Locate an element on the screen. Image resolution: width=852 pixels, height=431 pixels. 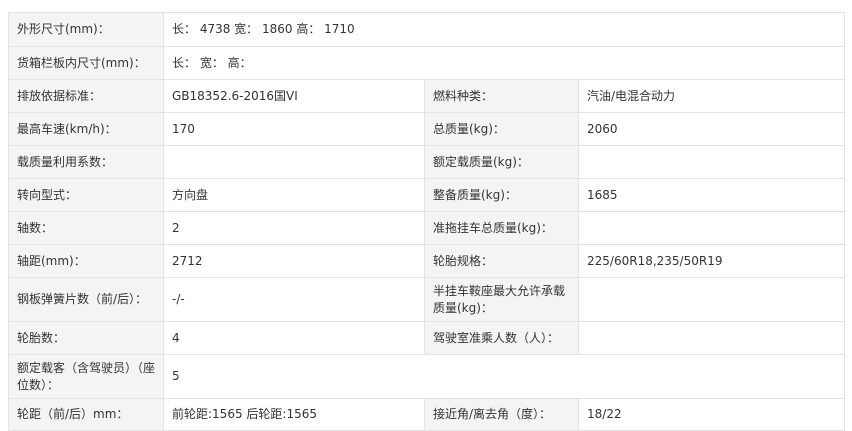
table-row: 最高车速(km/h)： 170 总质量(kg)： 2060 is located at coordinates (427, 129).